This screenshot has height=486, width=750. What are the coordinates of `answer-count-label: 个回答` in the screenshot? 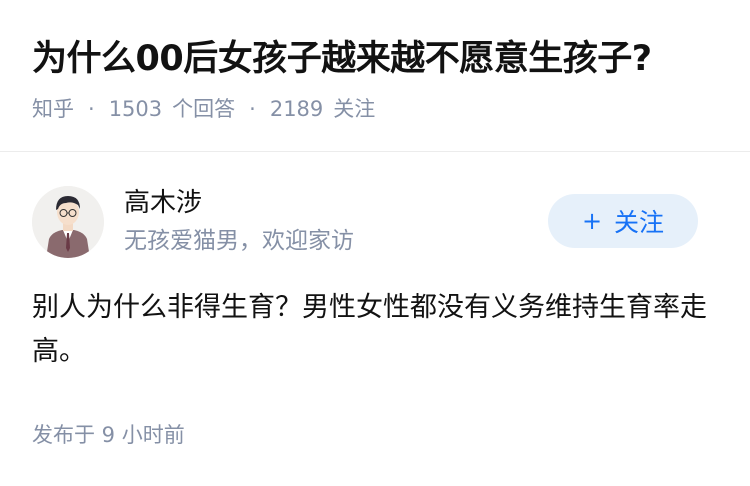 It's located at (204, 109).